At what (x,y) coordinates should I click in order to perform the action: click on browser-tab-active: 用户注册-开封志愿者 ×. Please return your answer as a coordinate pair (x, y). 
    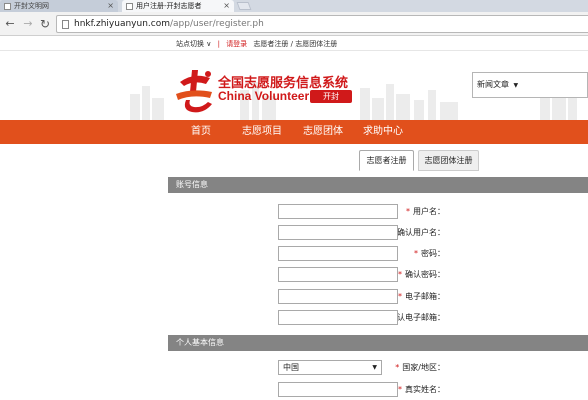
    Looking at the image, I should click on (178, 6).